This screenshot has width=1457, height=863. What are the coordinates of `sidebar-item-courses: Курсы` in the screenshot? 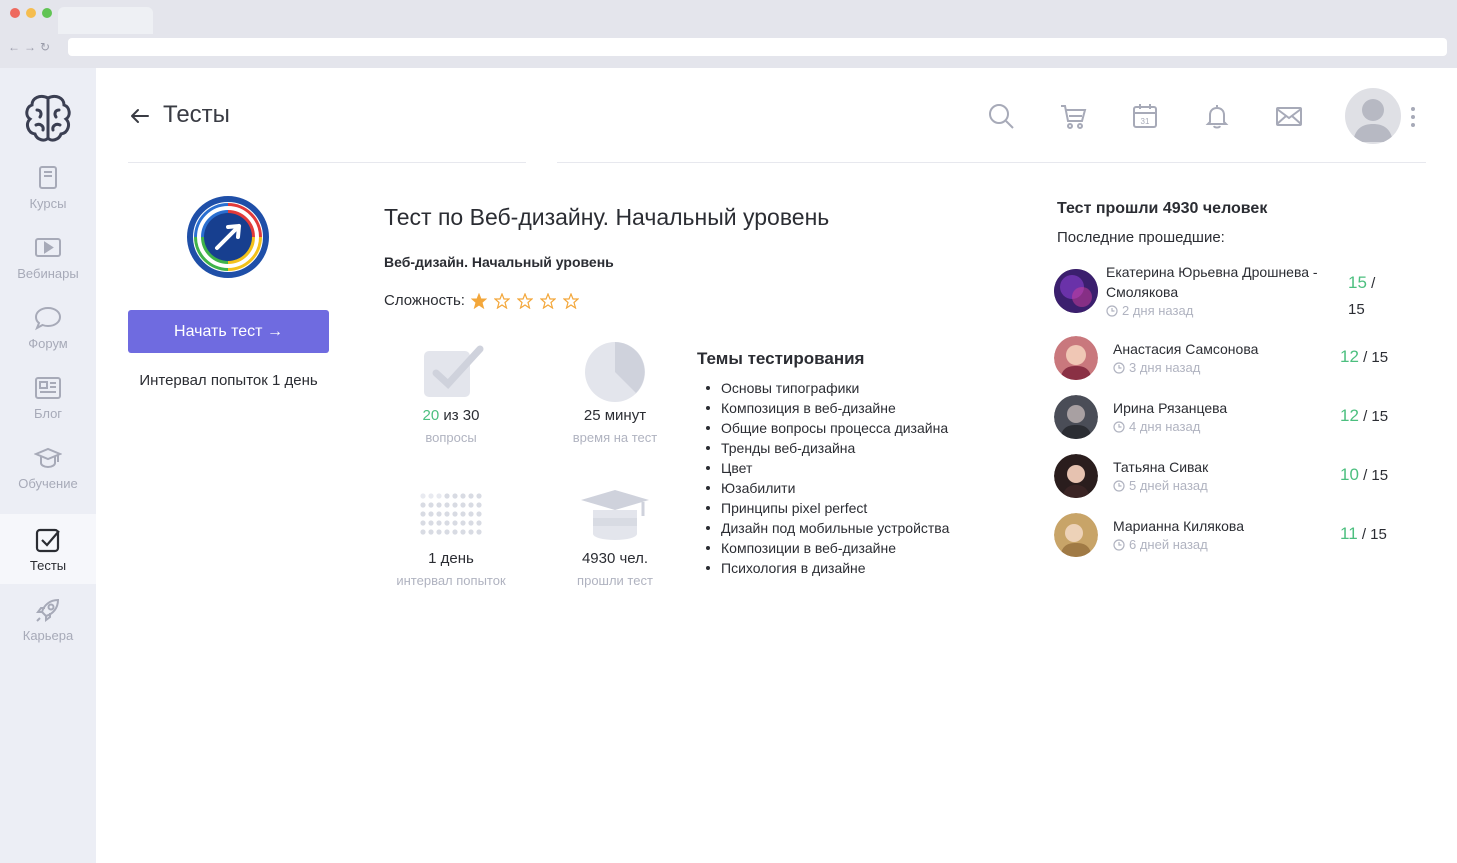 It's located at (48, 187).